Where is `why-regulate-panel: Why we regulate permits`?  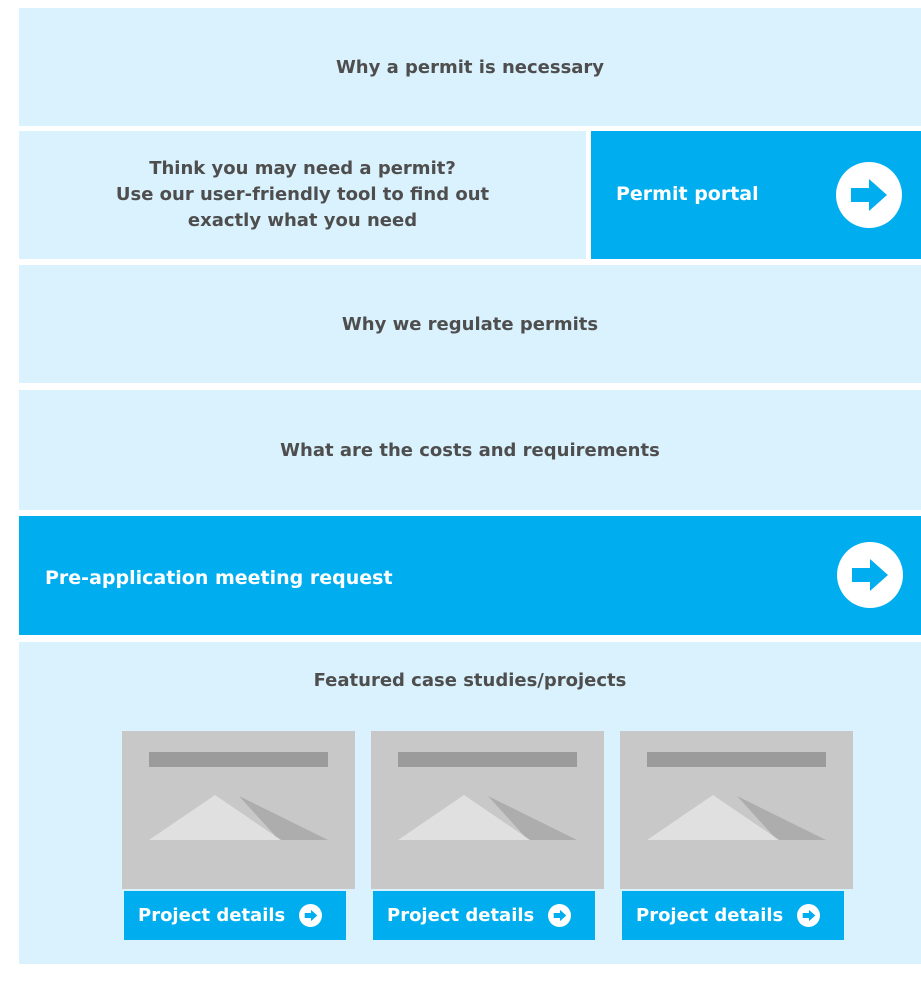 why-regulate-panel: Why we regulate permits is located at coordinates (470, 324).